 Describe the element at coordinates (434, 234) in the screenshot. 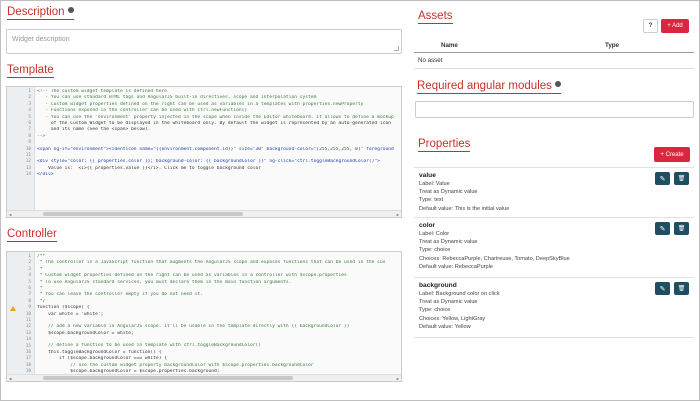

I see `property-label: Label: Color` at that location.